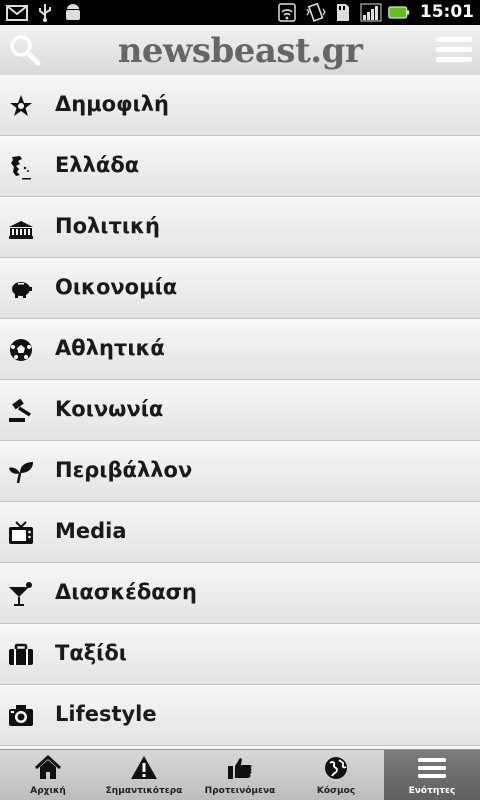 This screenshot has width=480, height=800. What do you see at coordinates (287, 12) in the screenshot?
I see `wifi-icon` at bounding box center [287, 12].